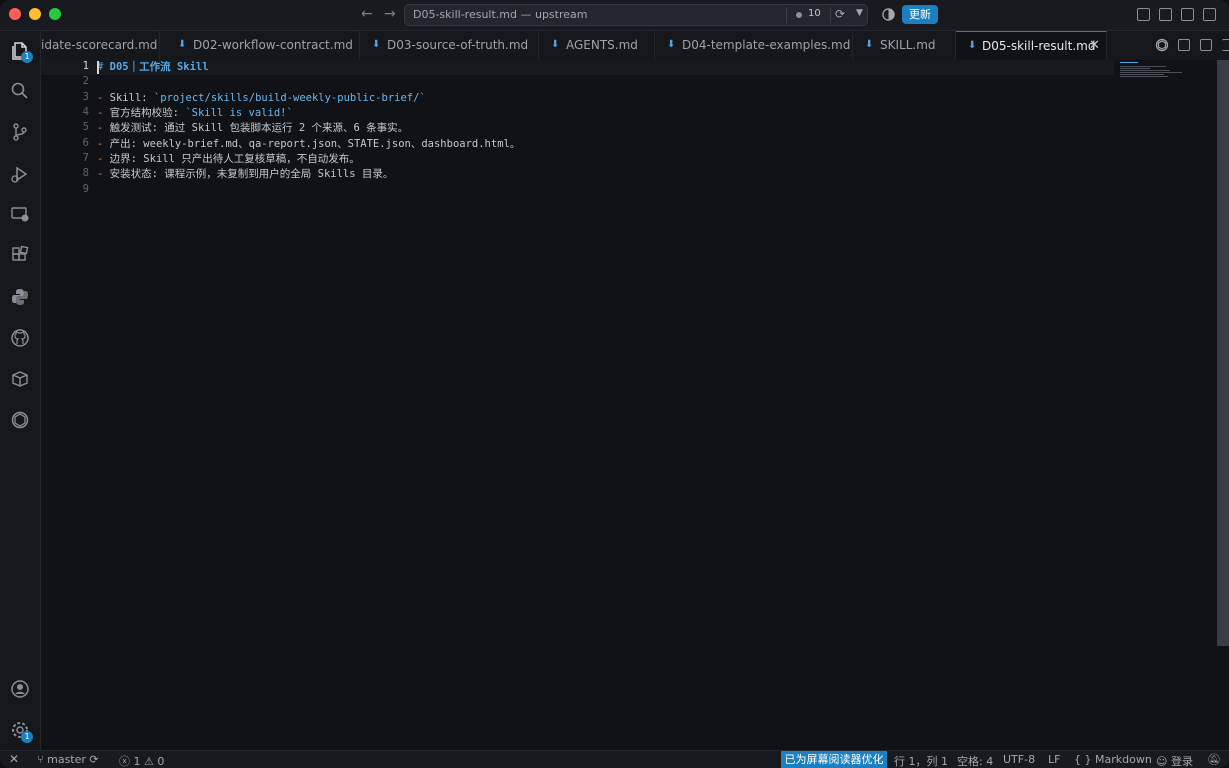 The image size is (1229, 768). I want to click on command-center: D05-skill-result.md — upstream 10 ⟳ ▼, so click(636, 15).